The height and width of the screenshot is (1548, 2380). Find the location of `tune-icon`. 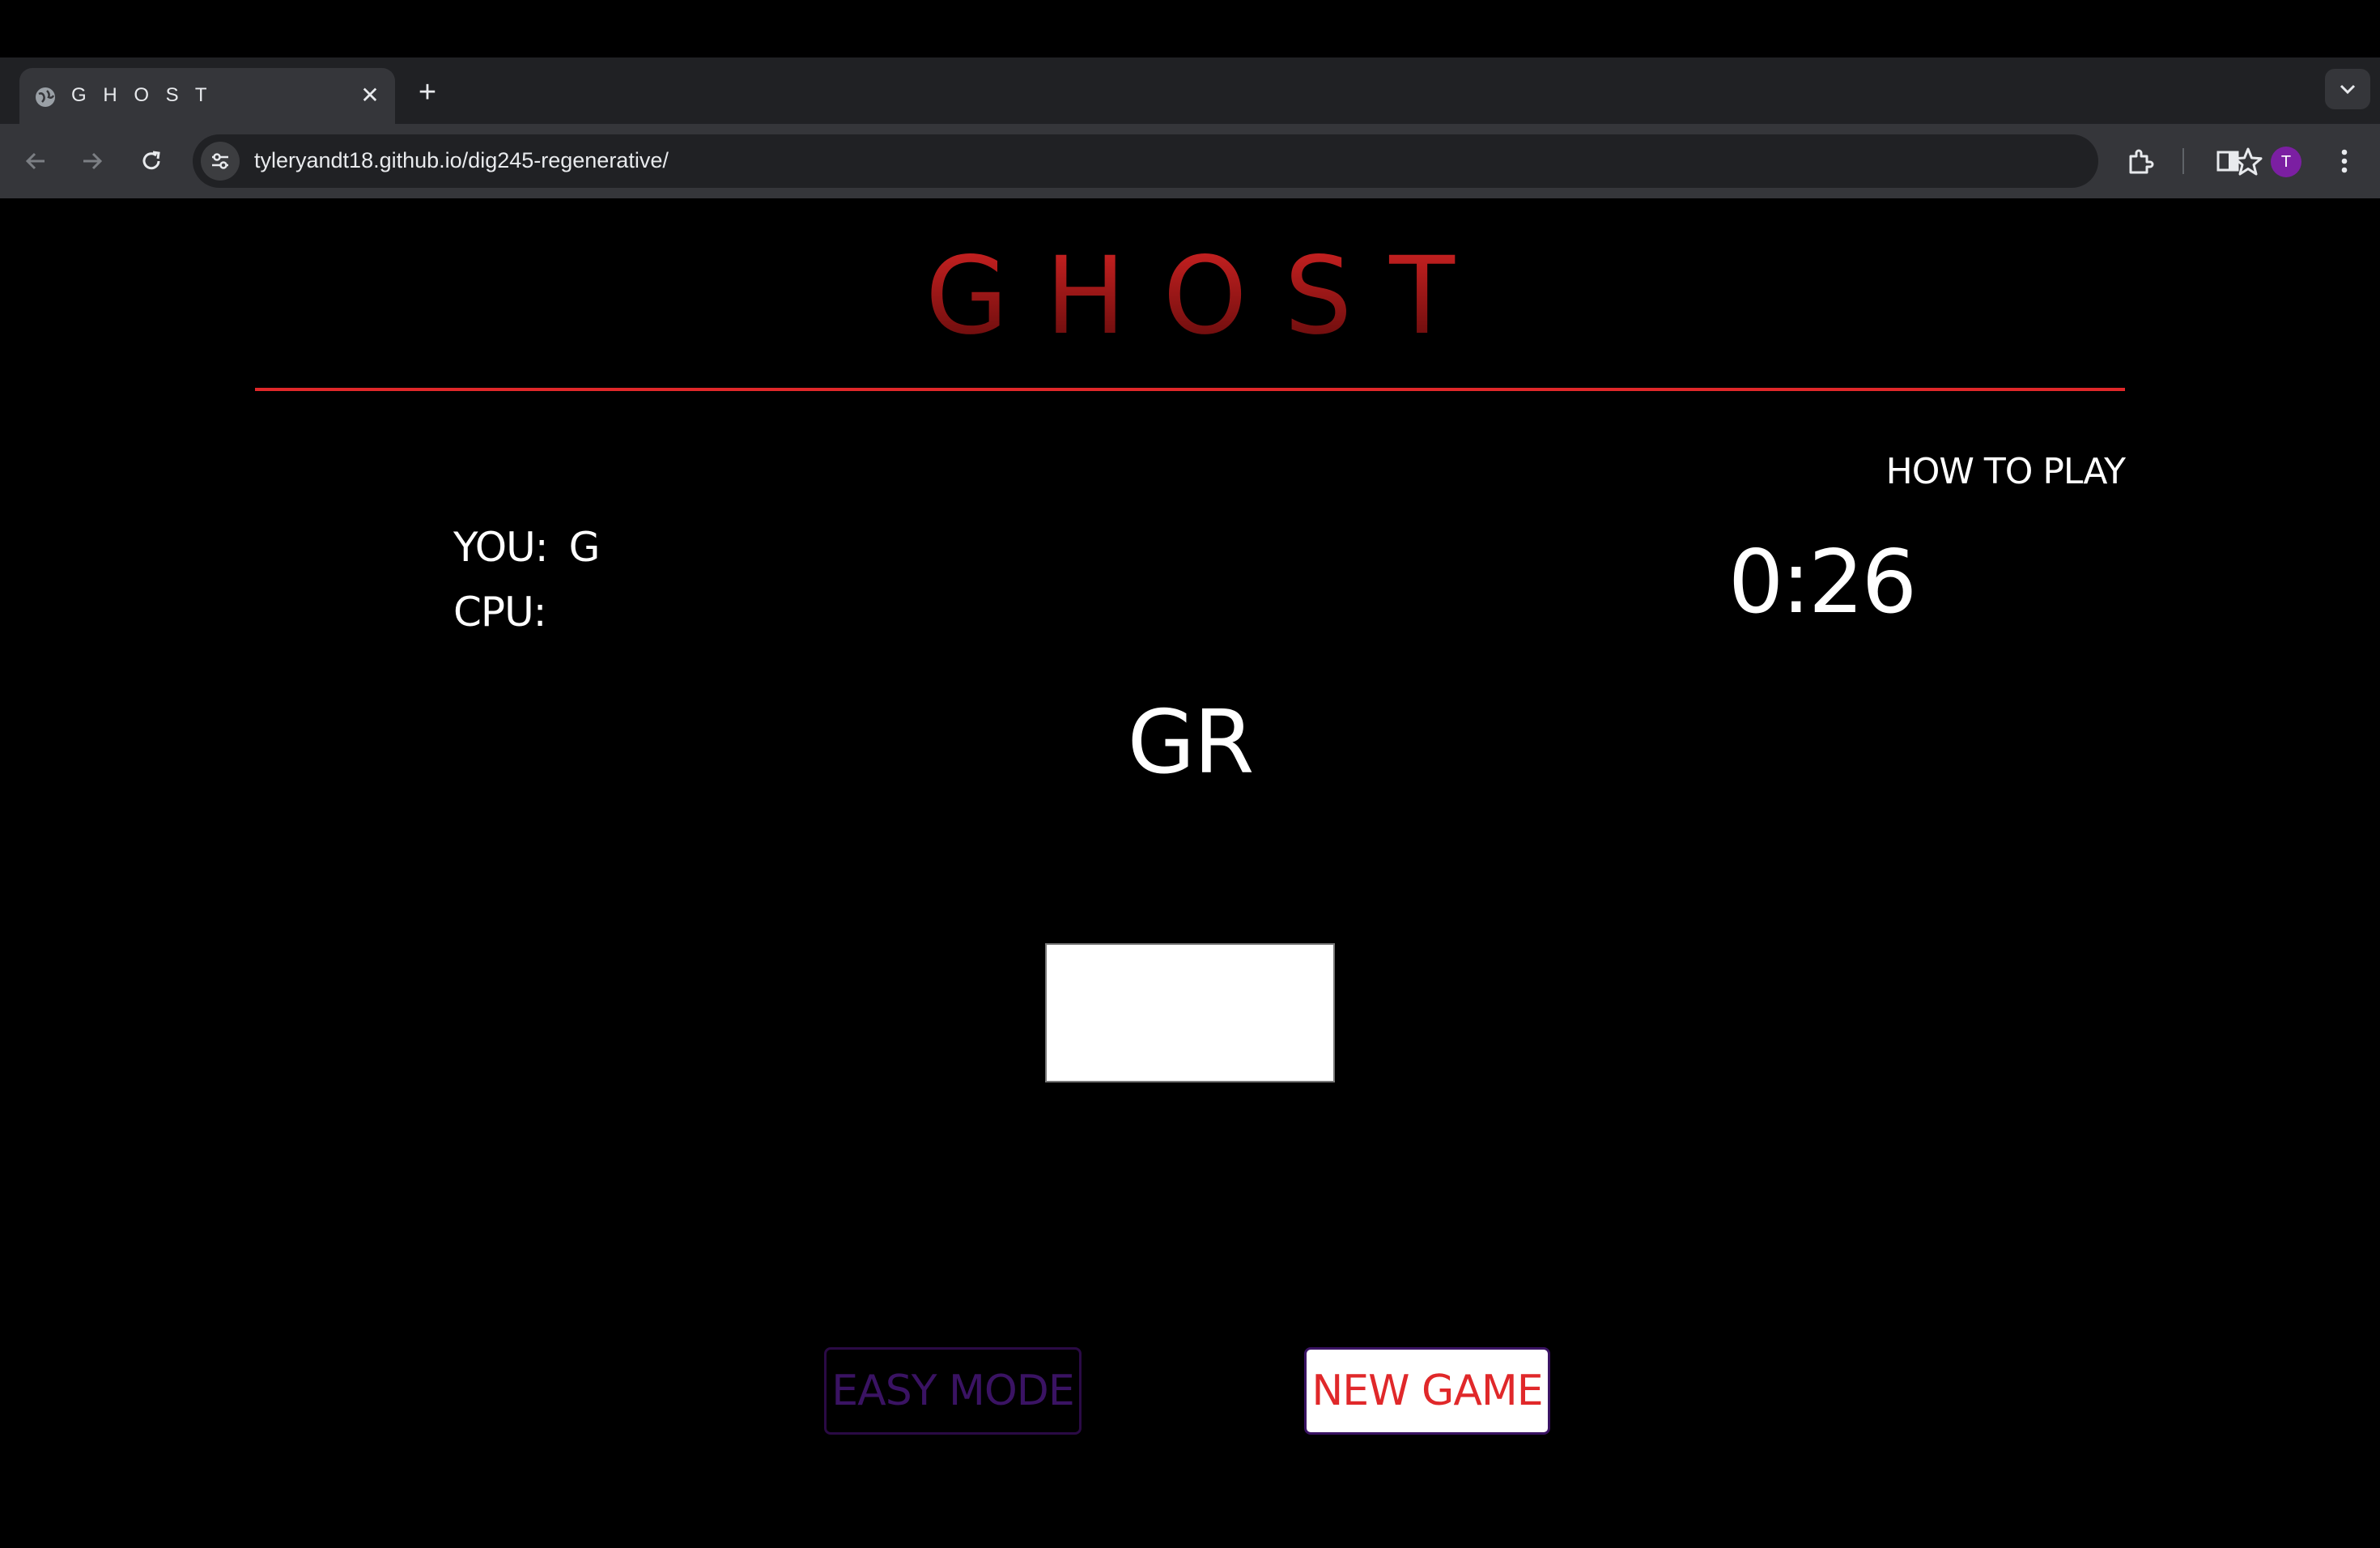

tune-icon is located at coordinates (220, 161).